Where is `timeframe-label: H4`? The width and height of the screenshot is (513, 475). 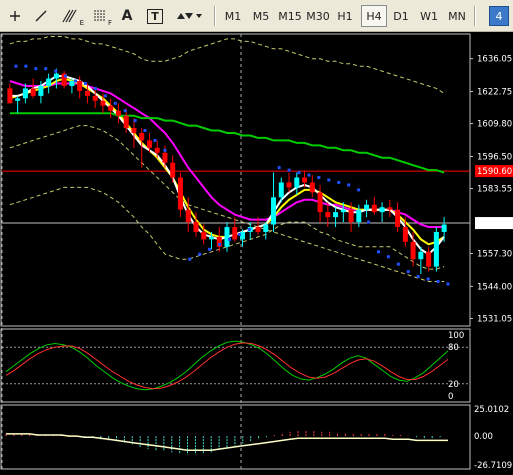 timeframe-label: H4 is located at coordinates (374, 16).